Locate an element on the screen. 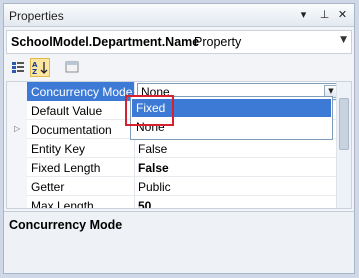 Image resolution: width=359 pixels, height=278 pixels. window-title: Properties is located at coordinates (36, 16).